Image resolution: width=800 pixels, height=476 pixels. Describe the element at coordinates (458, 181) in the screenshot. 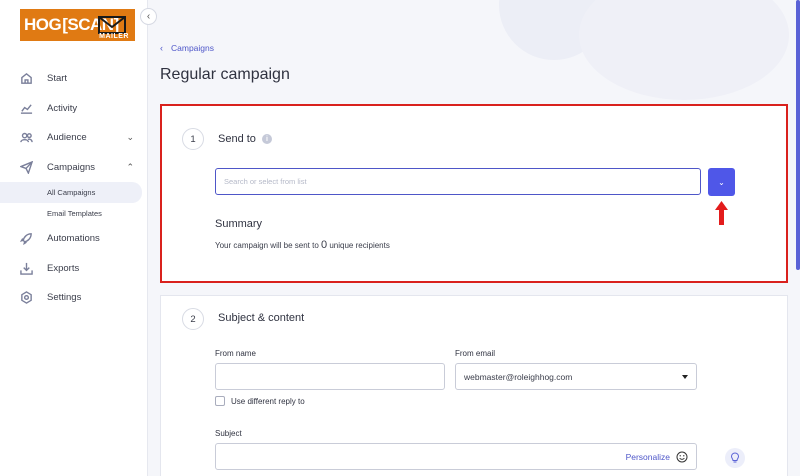

I see `recipient-search-input: Search or select from list` at that location.